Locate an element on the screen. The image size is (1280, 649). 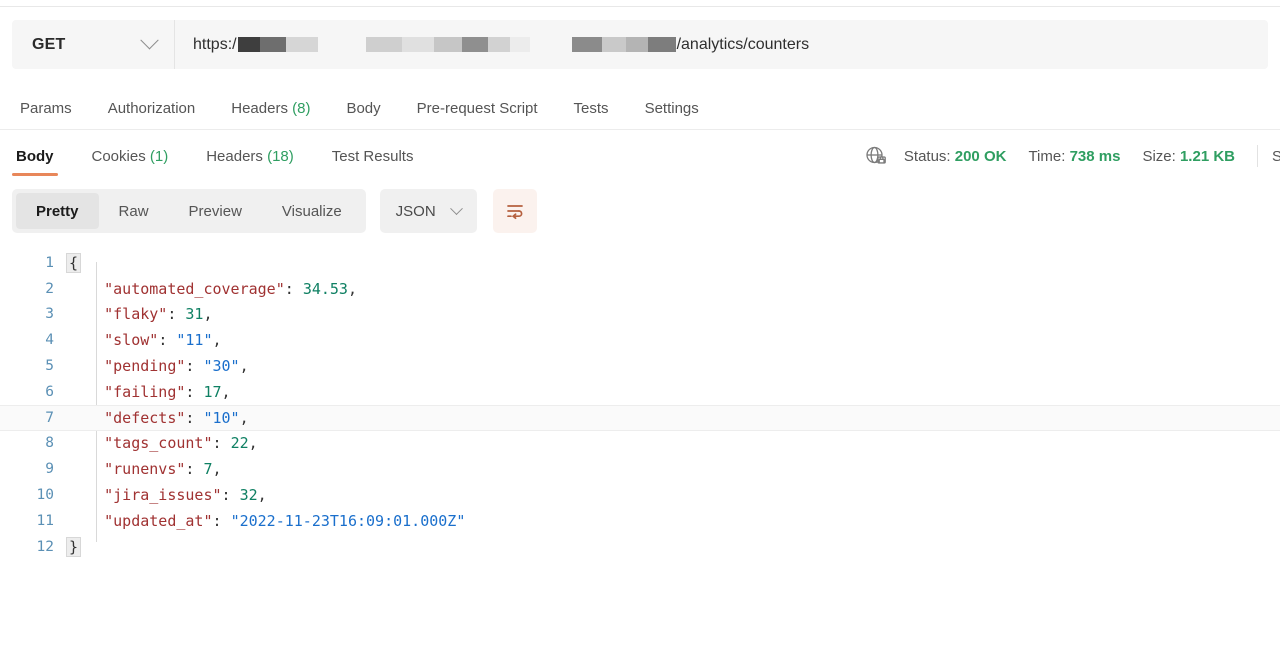
request-tab-tests: Tests is located at coordinates (591, 108).